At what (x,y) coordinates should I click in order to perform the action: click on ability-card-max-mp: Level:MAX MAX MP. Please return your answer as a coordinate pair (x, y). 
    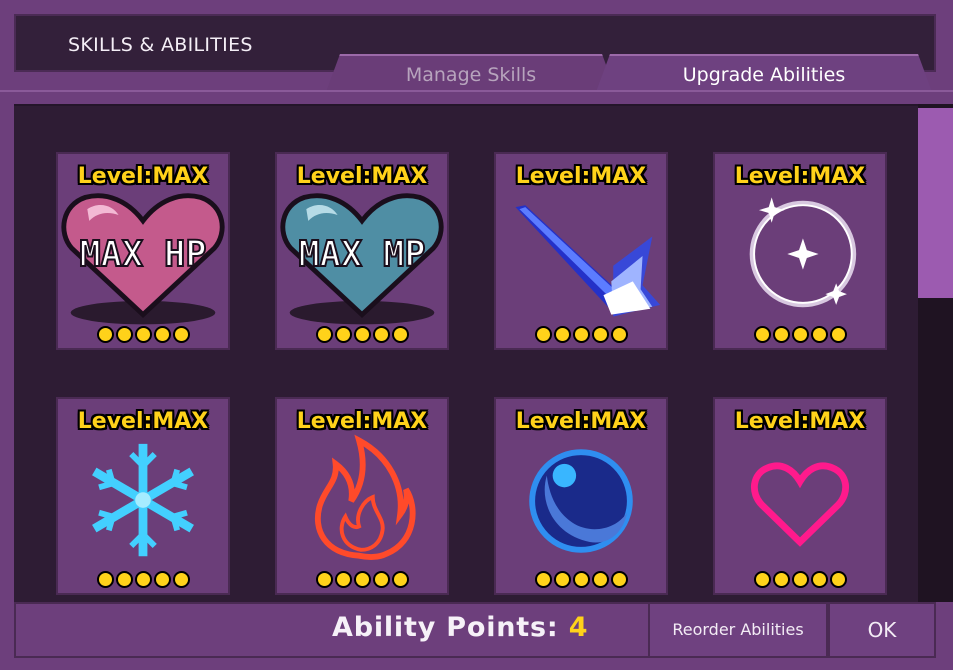
    Looking at the image, I should click on (362, 251).